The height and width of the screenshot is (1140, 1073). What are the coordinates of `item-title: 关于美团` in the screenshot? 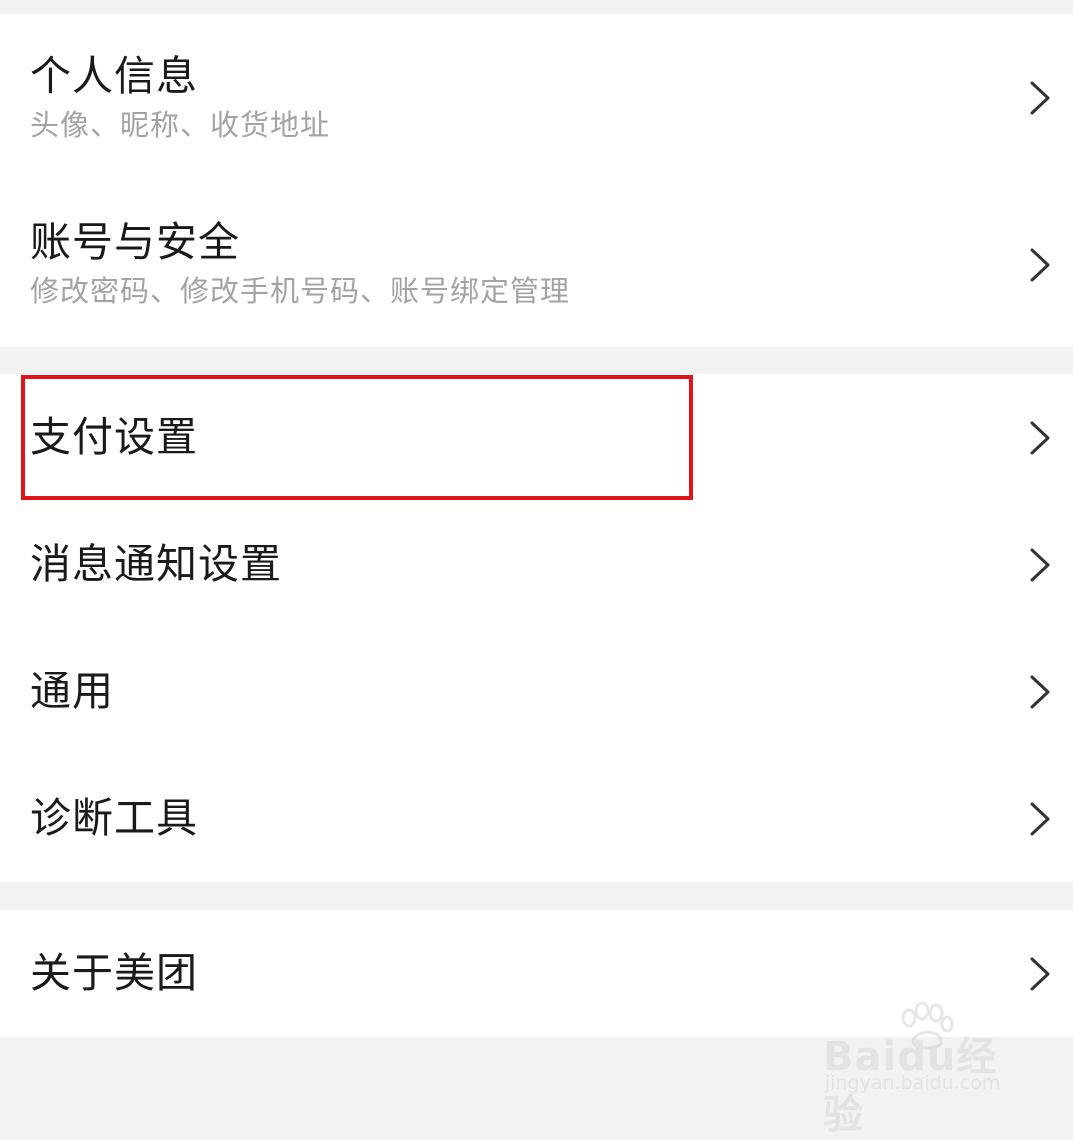 It's located at (114, 972).